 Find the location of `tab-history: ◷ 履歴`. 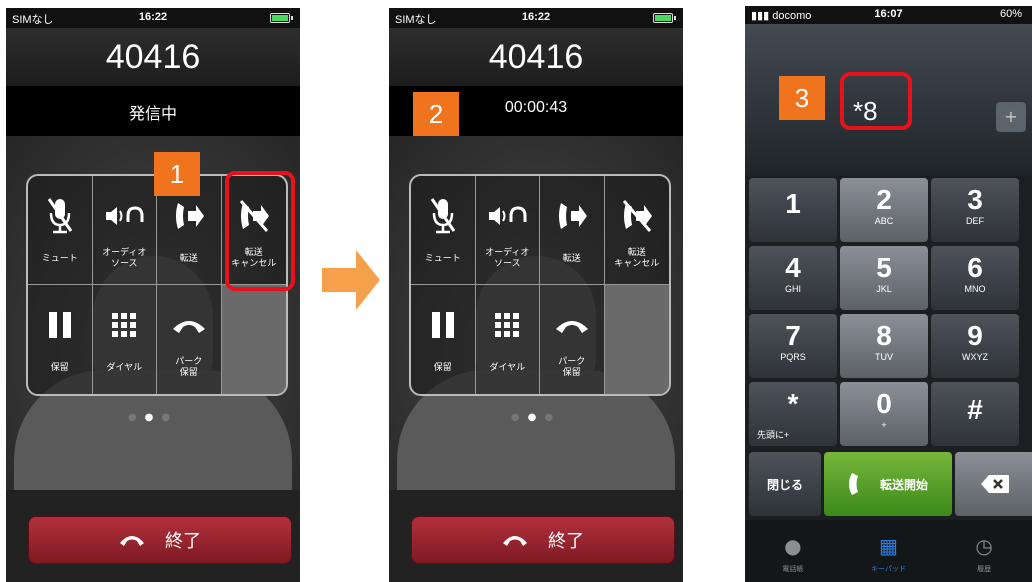

tab-history: ◷ 履歴 is located at coordinates (984, 551).